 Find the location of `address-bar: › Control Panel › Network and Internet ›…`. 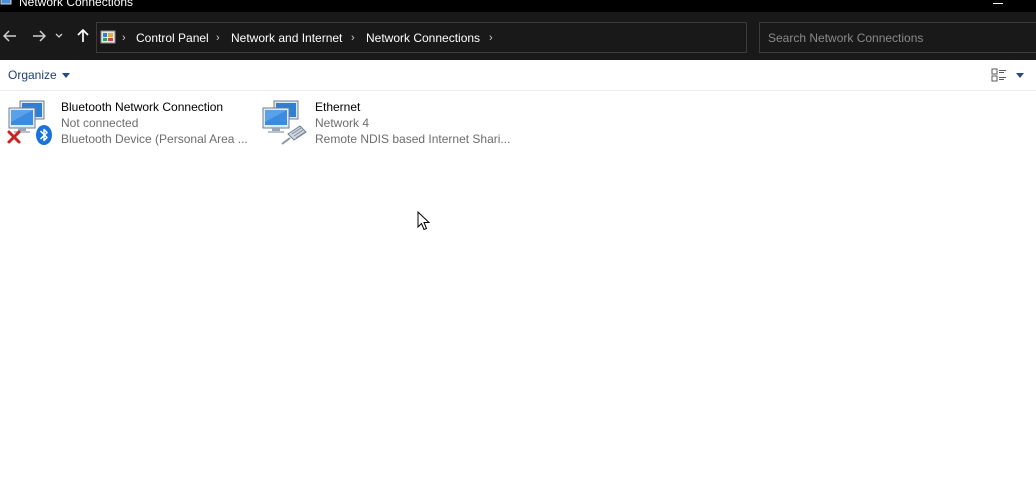

address-bar: › Control Panel › Network and Internet ›… is located at coordinates (465, 37).